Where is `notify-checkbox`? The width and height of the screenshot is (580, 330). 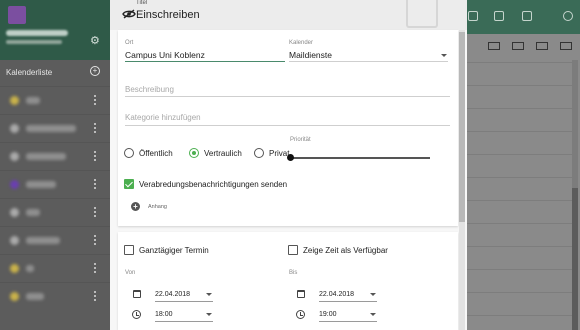
notify-checkbox is located at coordinates (129, 184).